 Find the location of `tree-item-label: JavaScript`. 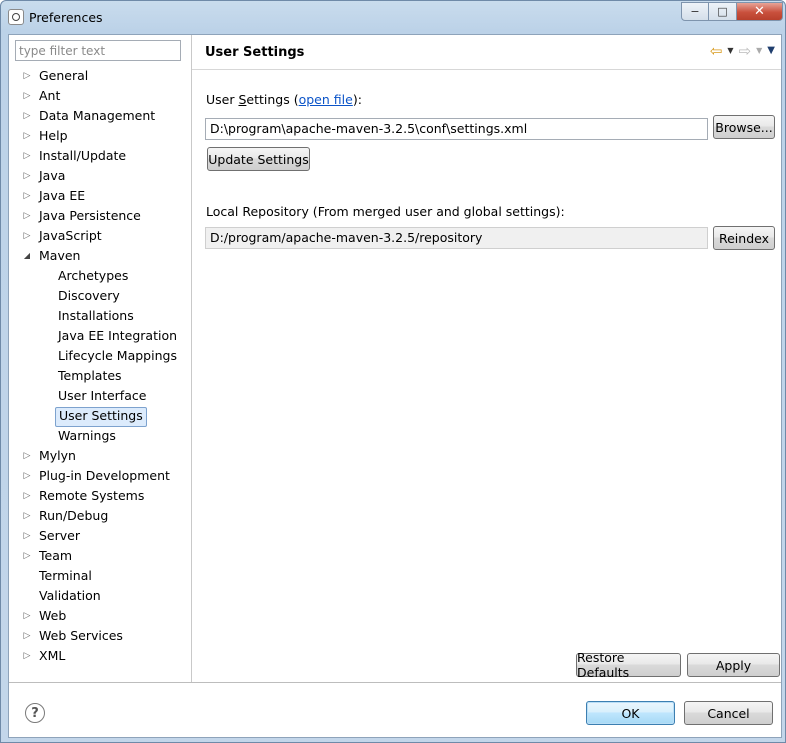

tree-item-label: JavaScript is located at coordinates (70, 235).